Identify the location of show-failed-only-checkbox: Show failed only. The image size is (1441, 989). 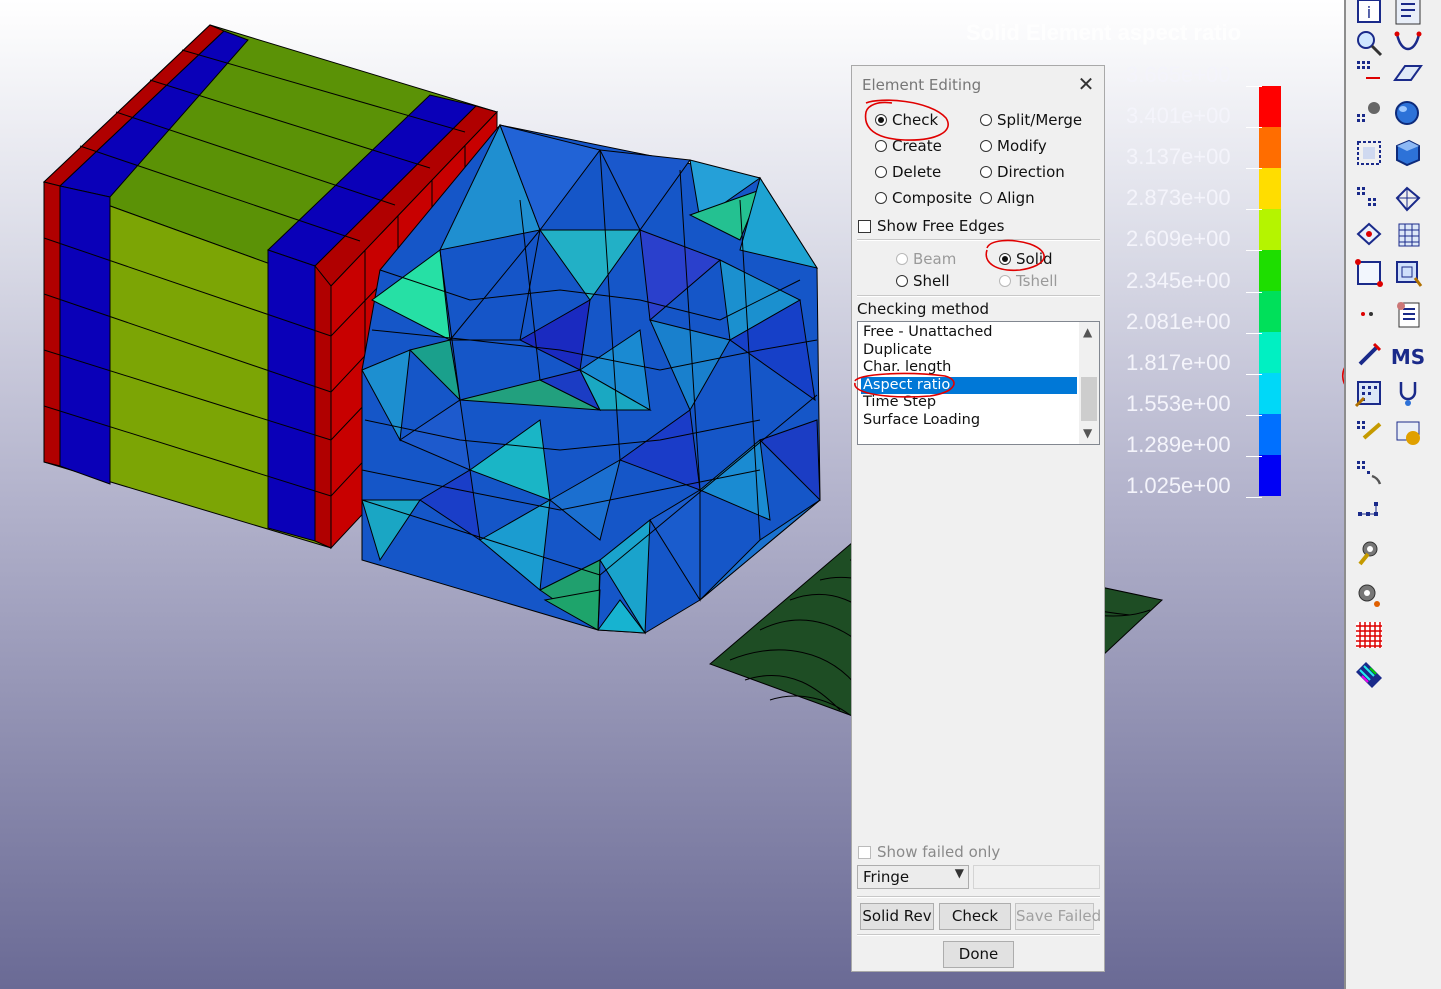
(929, 852).